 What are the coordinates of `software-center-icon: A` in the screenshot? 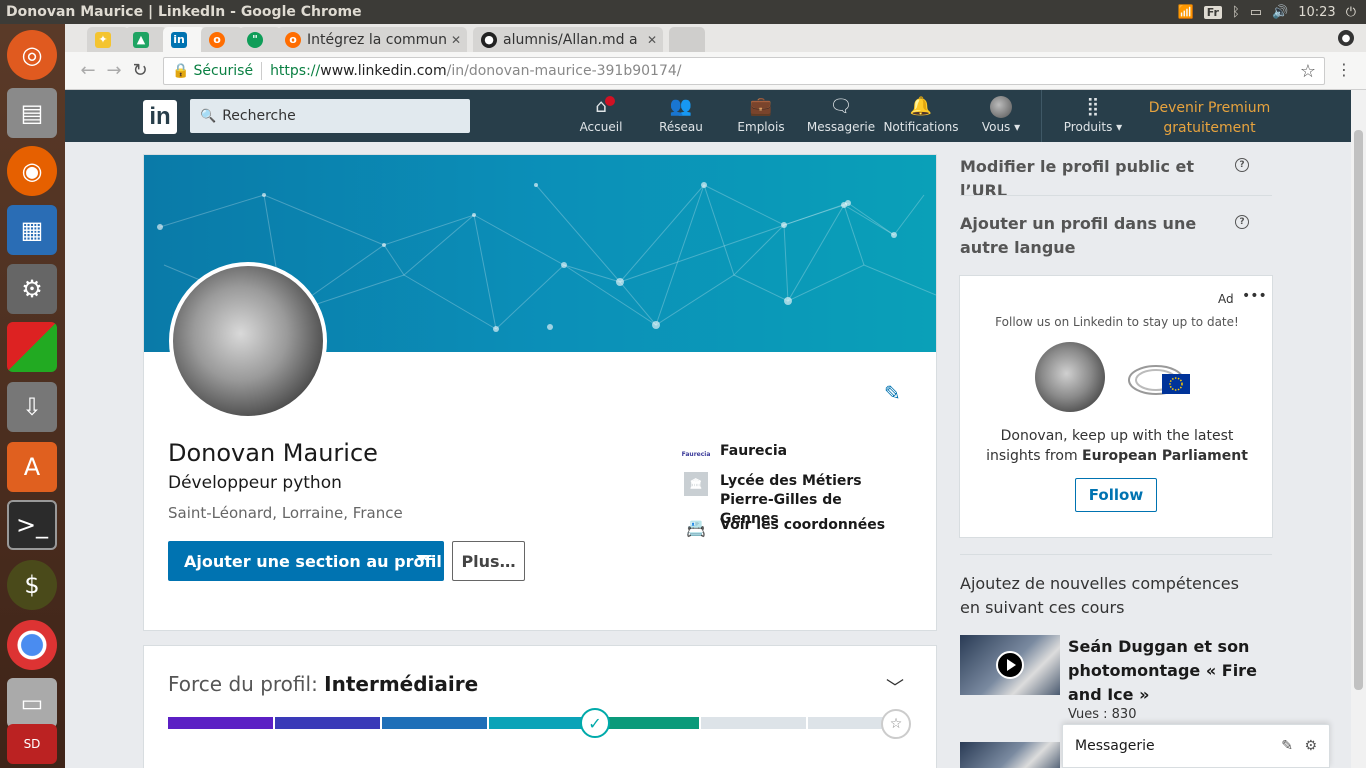 It's located at (32, 467).